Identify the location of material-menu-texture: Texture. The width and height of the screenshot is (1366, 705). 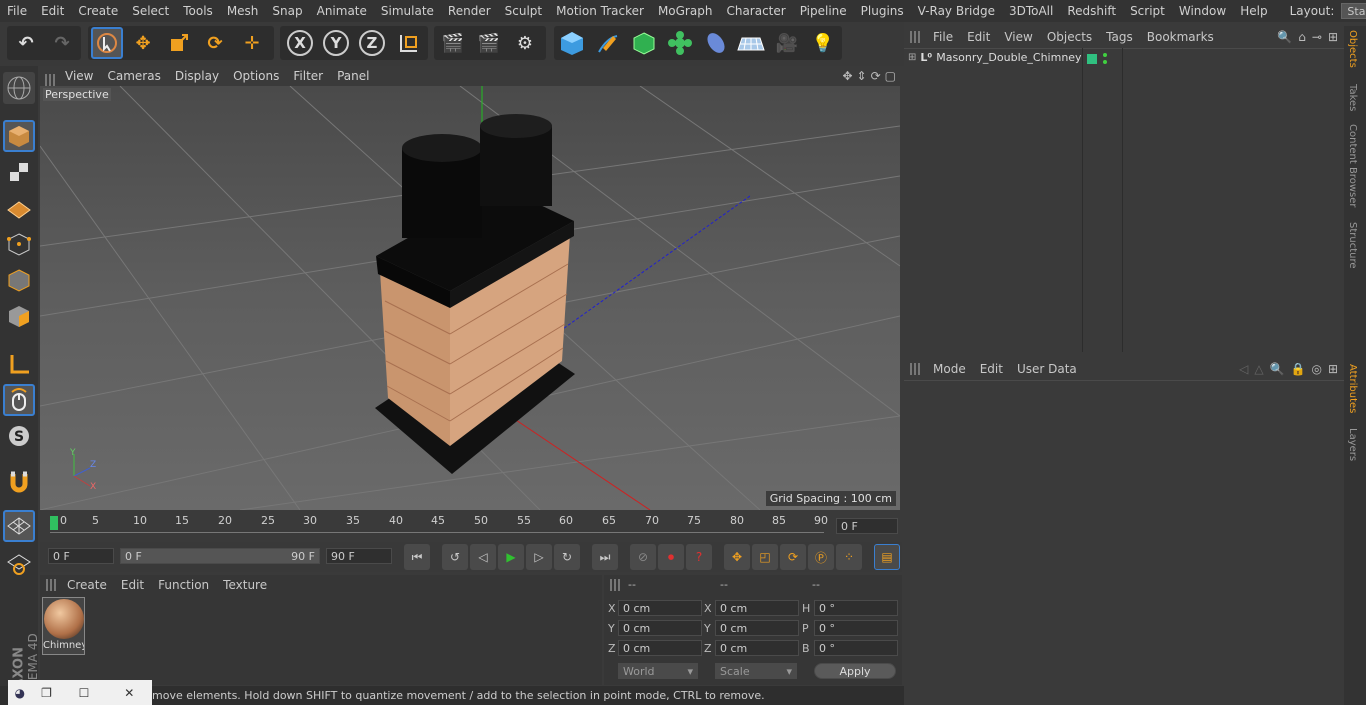
(245, 585).